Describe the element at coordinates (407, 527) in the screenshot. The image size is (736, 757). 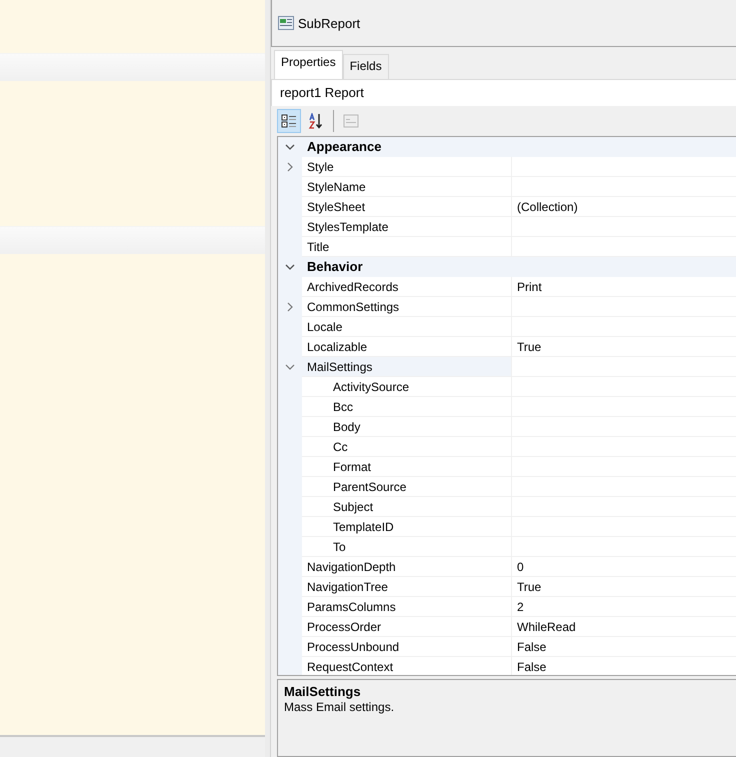
I see `property-name: TemplateID` at that location.